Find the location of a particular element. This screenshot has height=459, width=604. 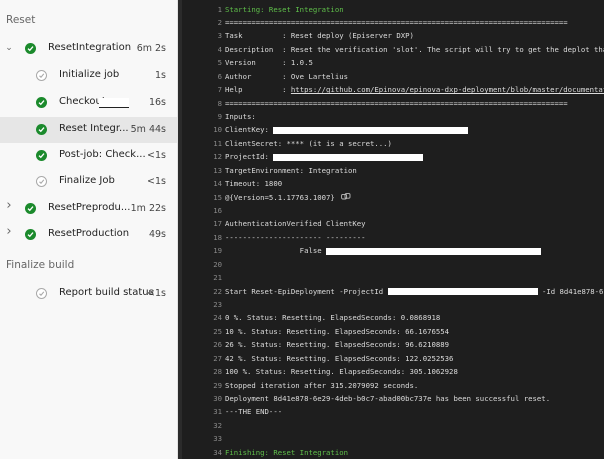

log-text: ClientSecret: **** (it is a secret...) is located at coordinates (308, 143).